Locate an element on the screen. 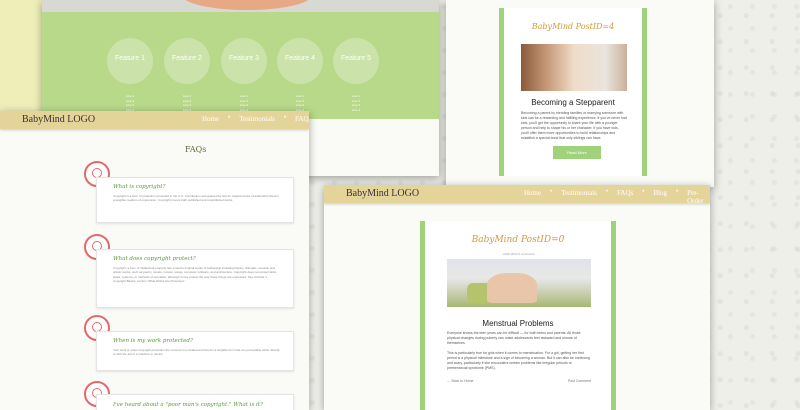 This screenshot has height=410, width=800. feature-list-1: Line 1 Line 2 Line 3 Line 4 is located at coordinates (130, 103).